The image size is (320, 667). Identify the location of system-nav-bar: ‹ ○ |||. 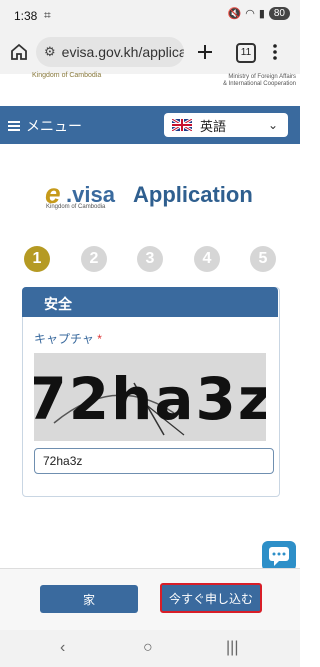
(150, 648).